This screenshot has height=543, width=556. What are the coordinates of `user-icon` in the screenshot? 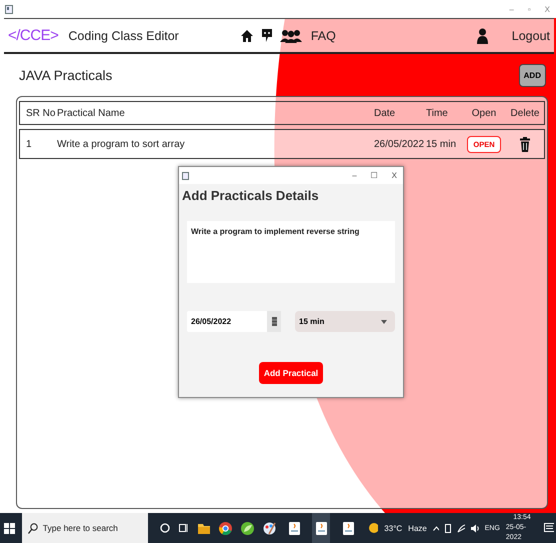 It's located at (482, 36).